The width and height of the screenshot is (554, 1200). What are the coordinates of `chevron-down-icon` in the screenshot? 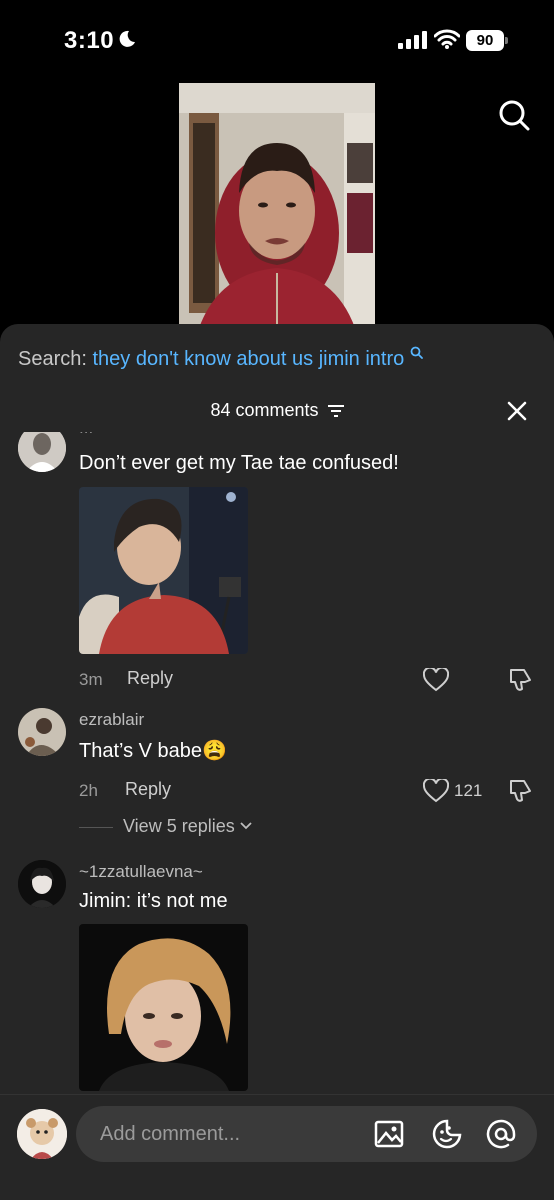 It's located at (246, 826).